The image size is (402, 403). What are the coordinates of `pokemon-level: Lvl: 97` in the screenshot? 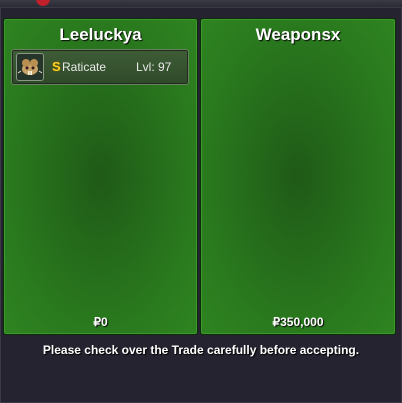 It's located at (154, 67).